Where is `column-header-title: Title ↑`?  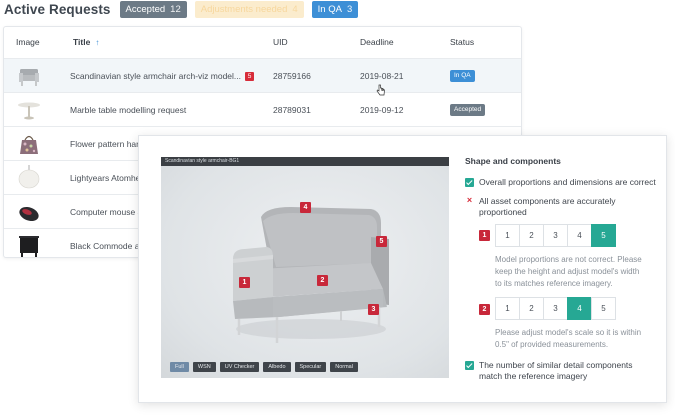
column-header-title: Title ↑ is located at coordinates (86, 42).